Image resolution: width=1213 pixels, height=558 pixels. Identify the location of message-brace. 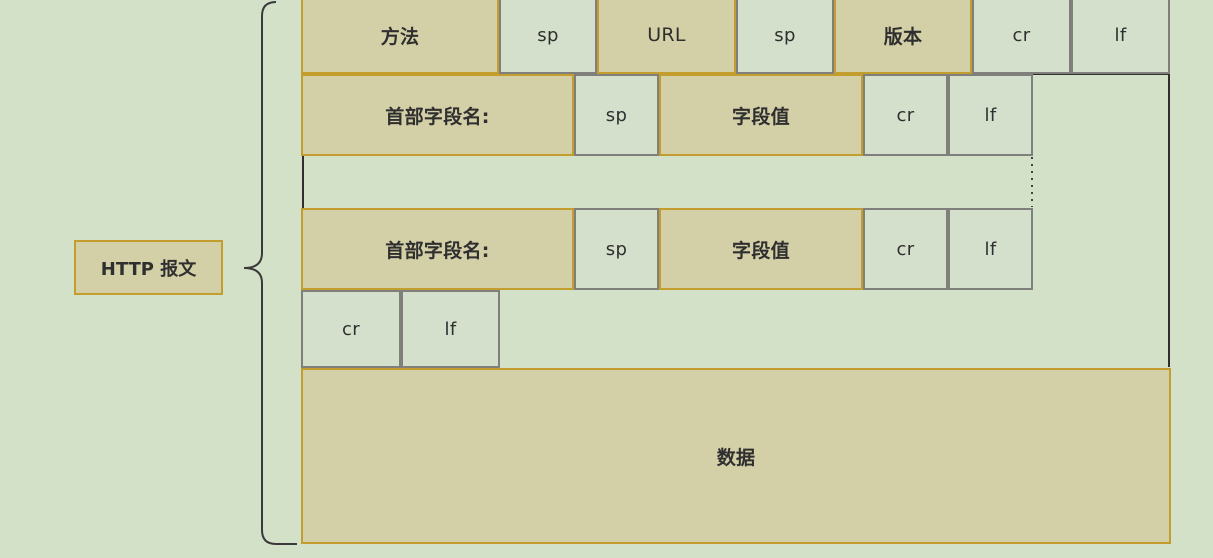
(270, 273).